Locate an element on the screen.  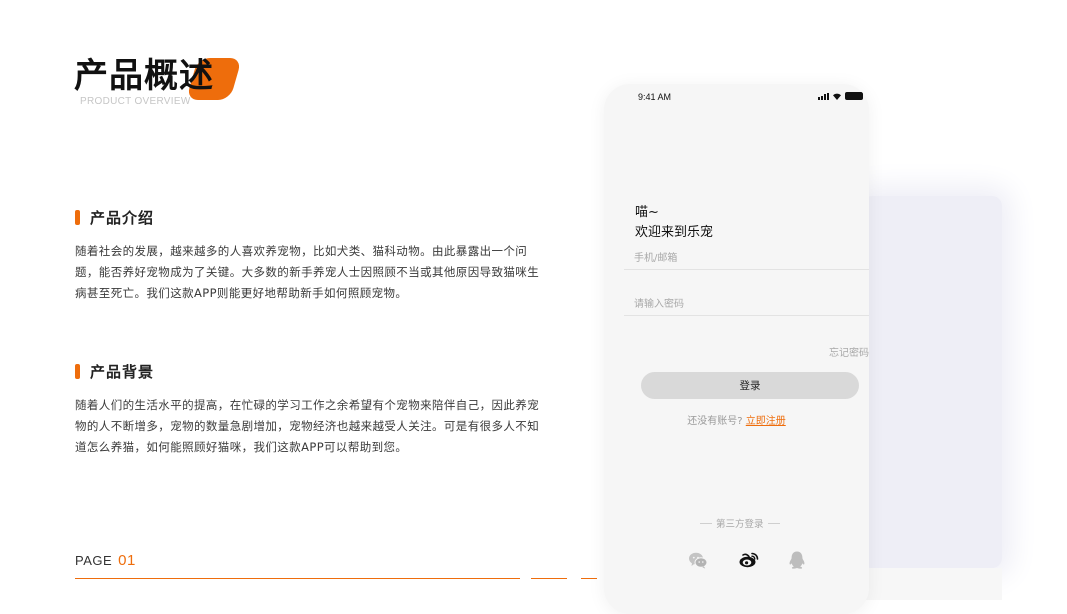
signal-icon is located at coordinates (823, 96).